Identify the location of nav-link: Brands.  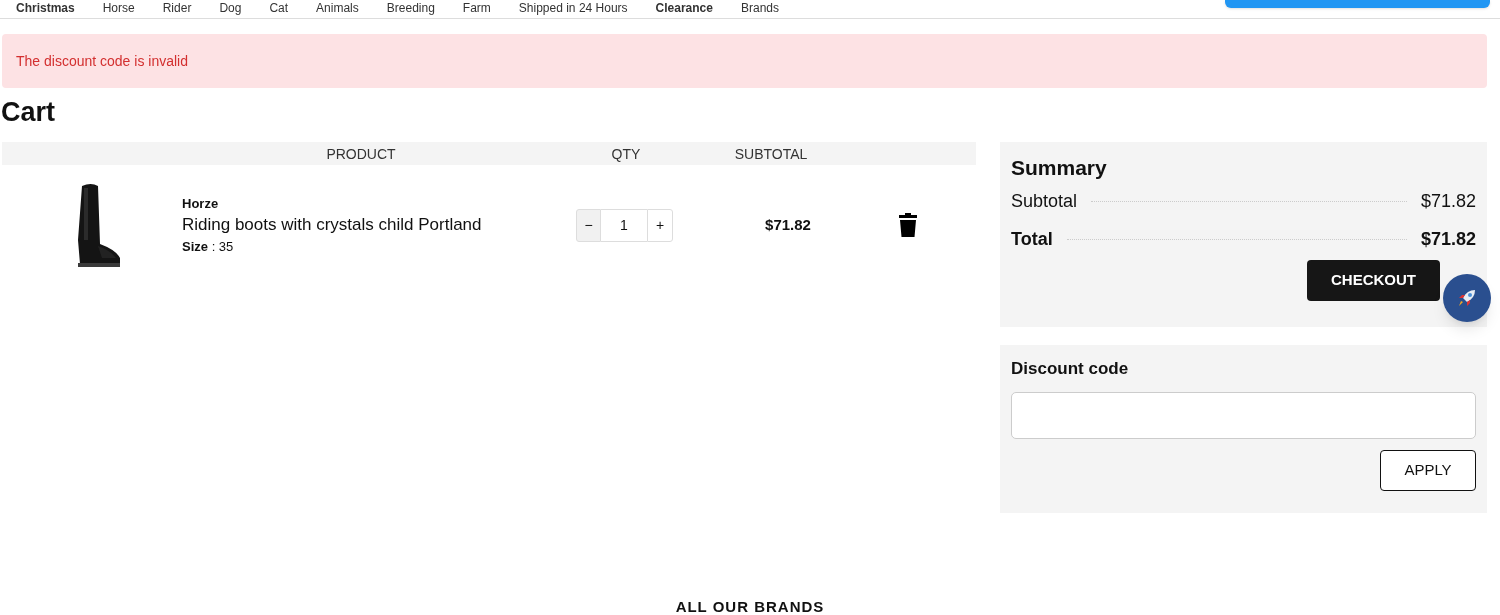
(759, 8).